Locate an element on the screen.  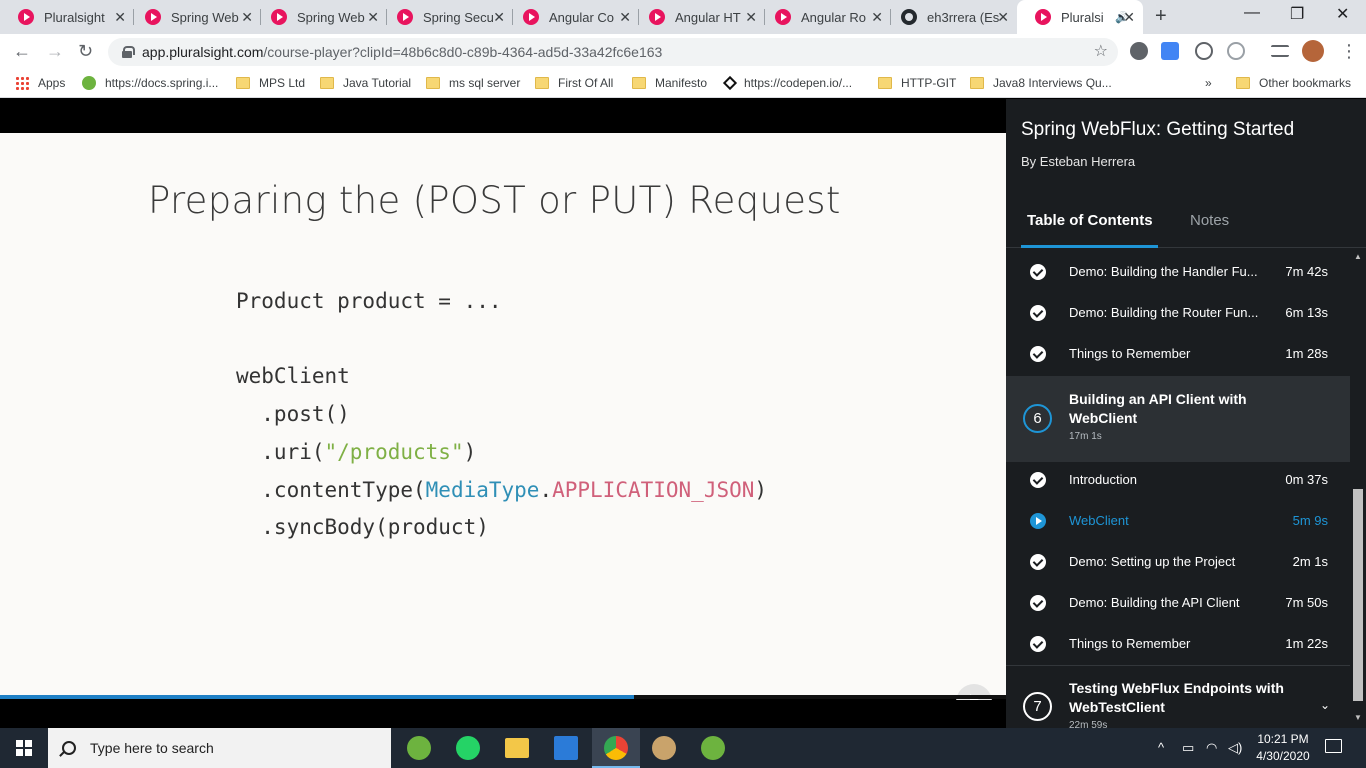
close-window-button: ✕ is located at coordinates (1342, 14).